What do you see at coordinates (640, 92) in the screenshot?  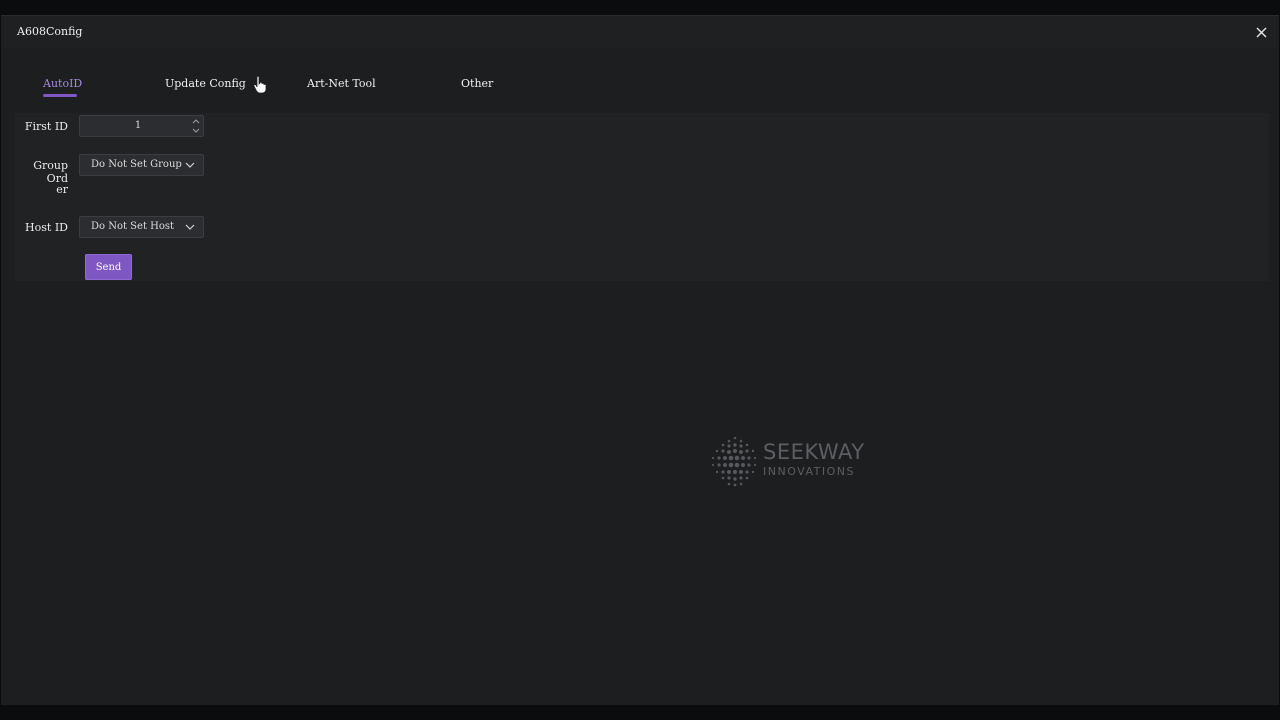 I see `tab-bar: AutoID Update Config Art-Net Tool Other` at bounding box center [640, 92].